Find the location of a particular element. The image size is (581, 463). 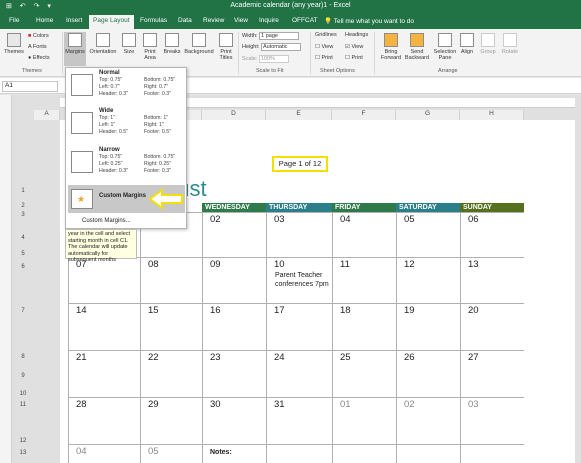

margin-value: Left: 0.25" is located at coordinates (111, 164).